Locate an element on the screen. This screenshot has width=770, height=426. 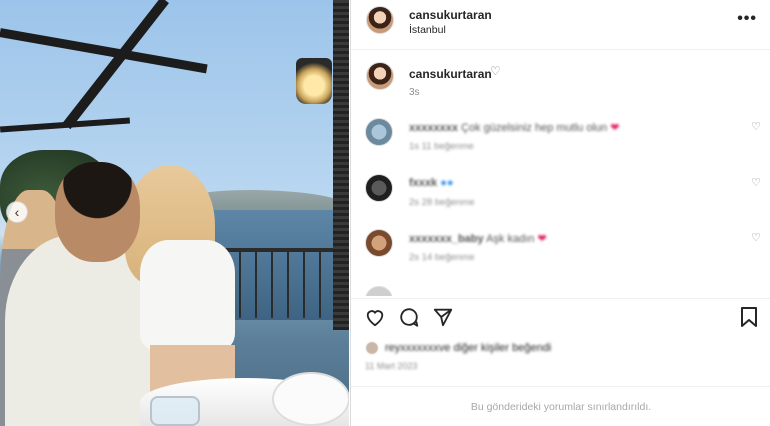
comment-text: xxxxxxxx Çok güzelsiniz hep mutlu olun ❤ is located at coordinates (514, 128).